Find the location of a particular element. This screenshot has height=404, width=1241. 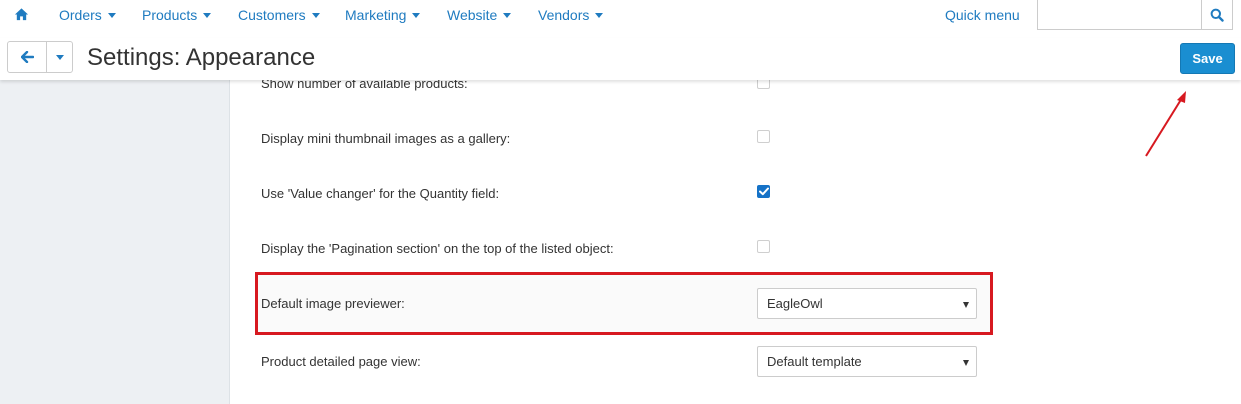

back-dropdown-button is located at coordinates (59, 57).